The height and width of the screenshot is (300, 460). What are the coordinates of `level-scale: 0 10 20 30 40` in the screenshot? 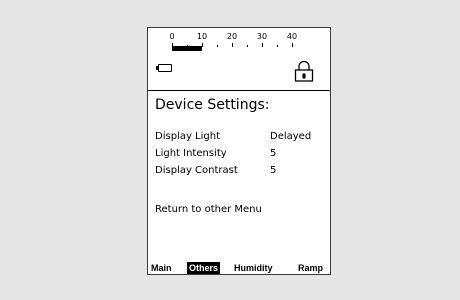 It's located at (238, 47).